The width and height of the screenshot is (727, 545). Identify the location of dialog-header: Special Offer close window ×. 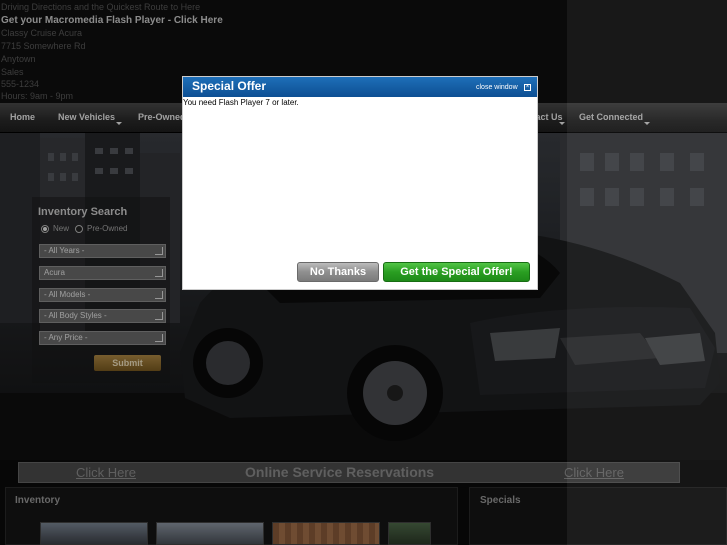
(360, 87).